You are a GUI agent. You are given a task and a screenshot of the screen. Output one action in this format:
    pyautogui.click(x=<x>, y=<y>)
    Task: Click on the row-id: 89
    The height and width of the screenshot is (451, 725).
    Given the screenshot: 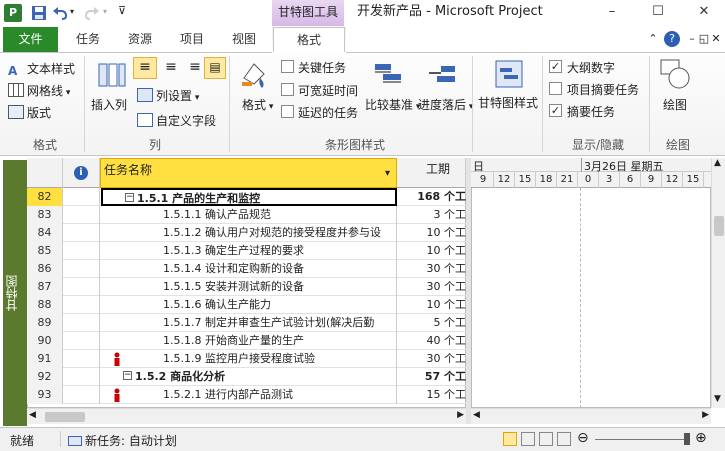 What is the action you would take?
    pyautogui.click(x=45, y=323)
    